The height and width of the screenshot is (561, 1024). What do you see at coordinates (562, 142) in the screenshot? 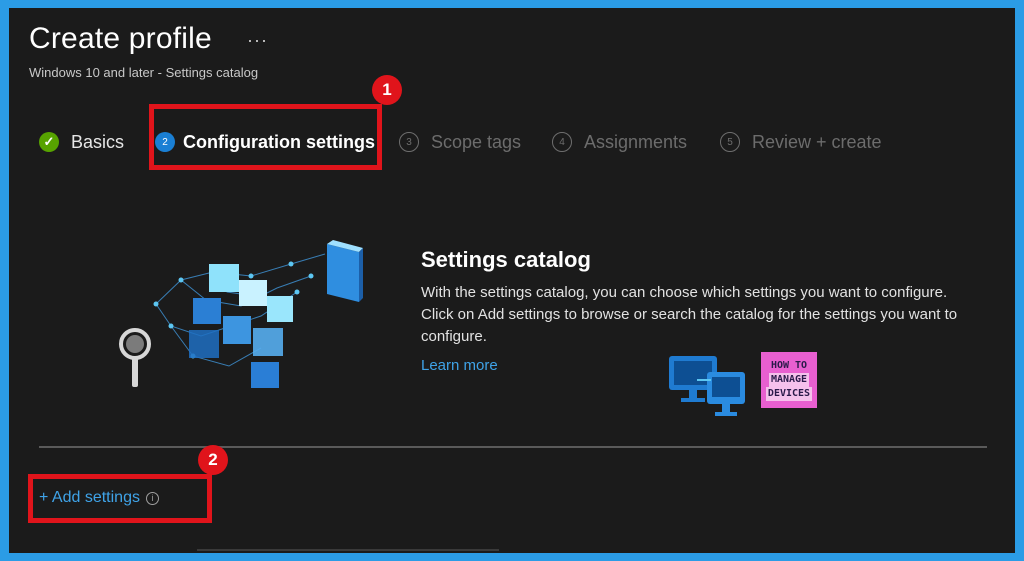
I see `step-number: 4` at bounding box center [562, 142].